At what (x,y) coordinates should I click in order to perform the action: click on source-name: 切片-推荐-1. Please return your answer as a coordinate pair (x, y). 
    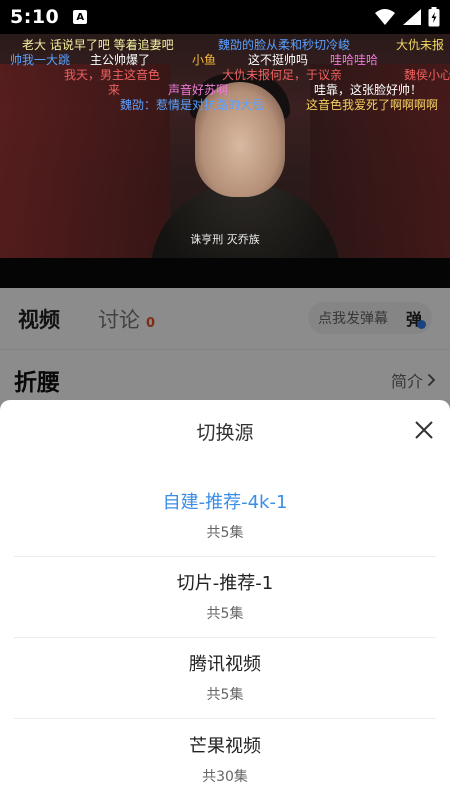
    Looking at the image, I should click on (225, 583).